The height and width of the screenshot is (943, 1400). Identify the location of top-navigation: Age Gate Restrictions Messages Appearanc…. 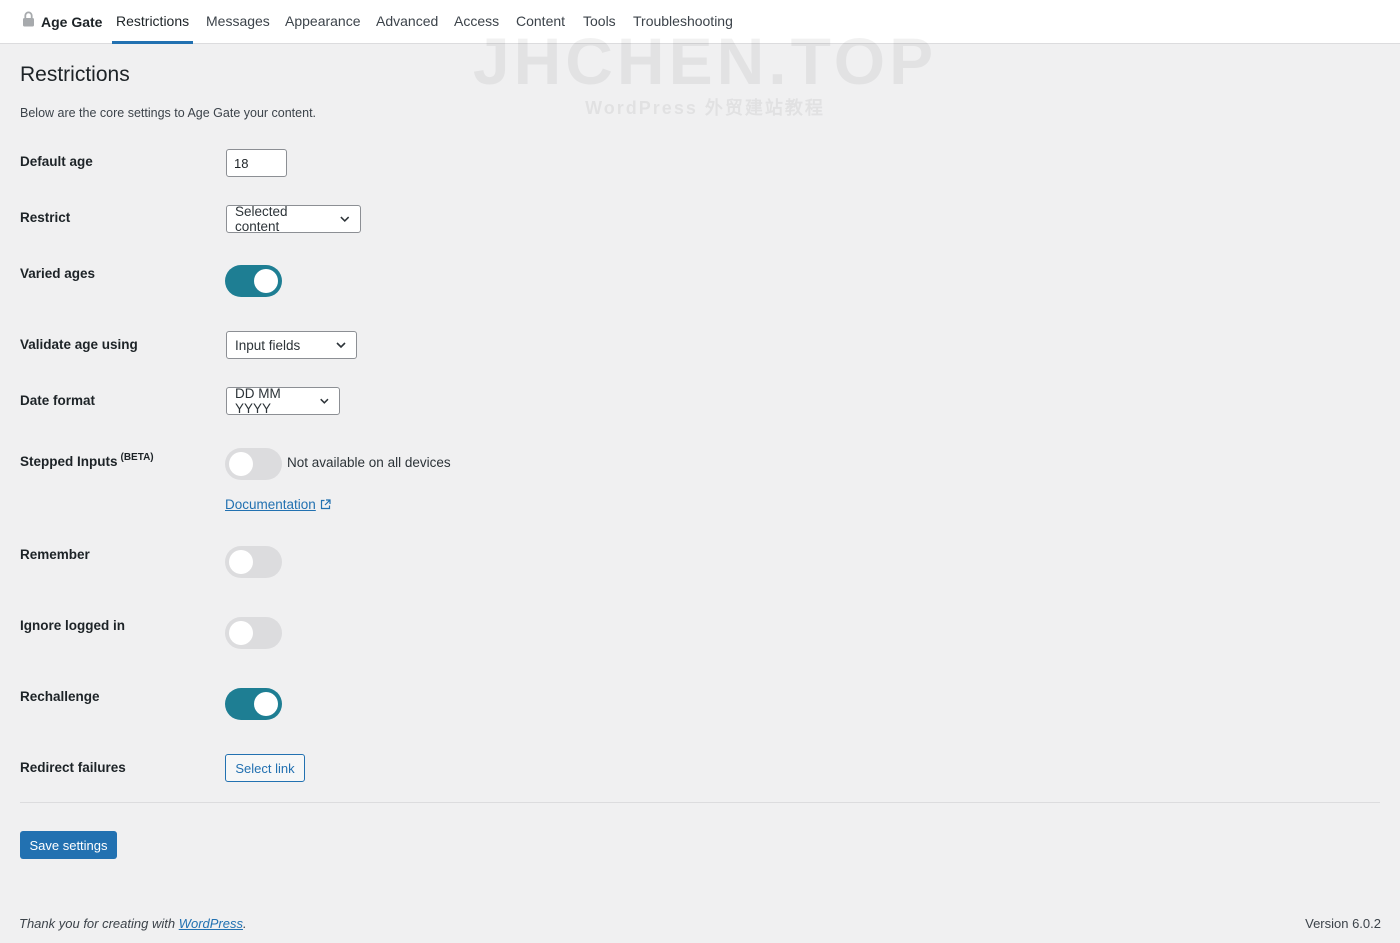
(700, 22).